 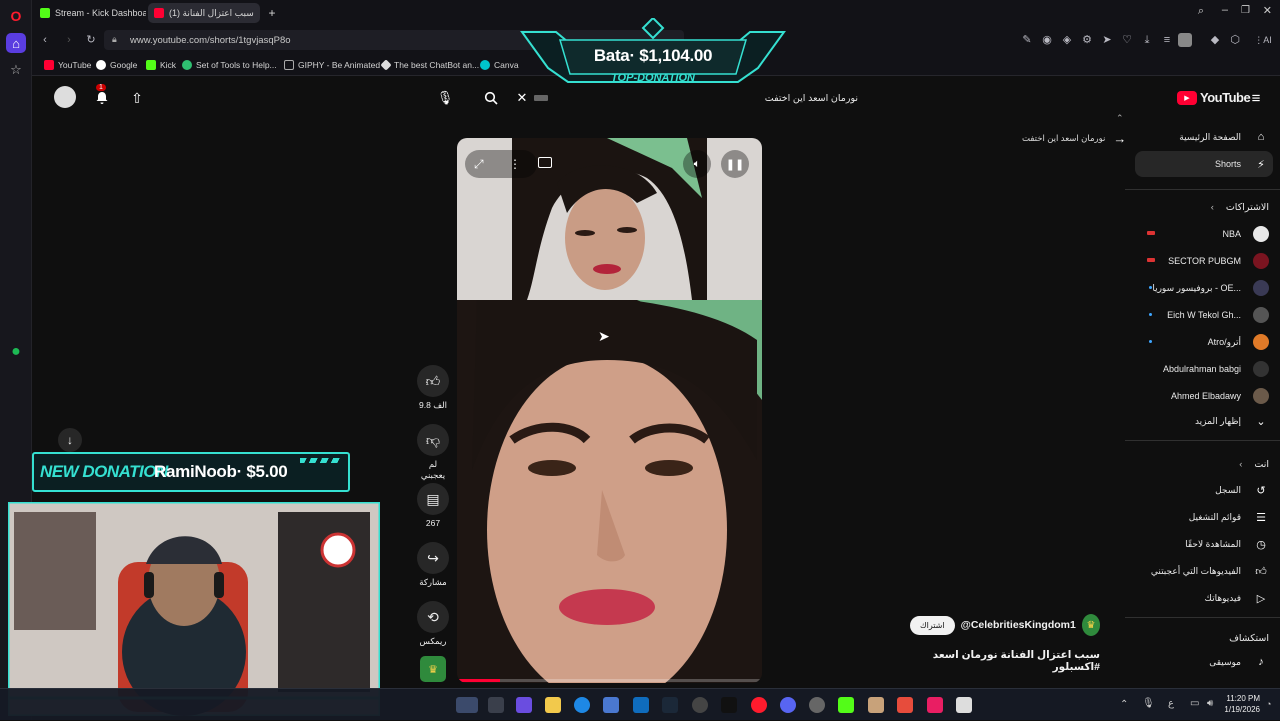 What do you see at coordinates (161, 65) in the screenshot?
I see `bookmark-kick: Kick` at bounding box center [161, 65].